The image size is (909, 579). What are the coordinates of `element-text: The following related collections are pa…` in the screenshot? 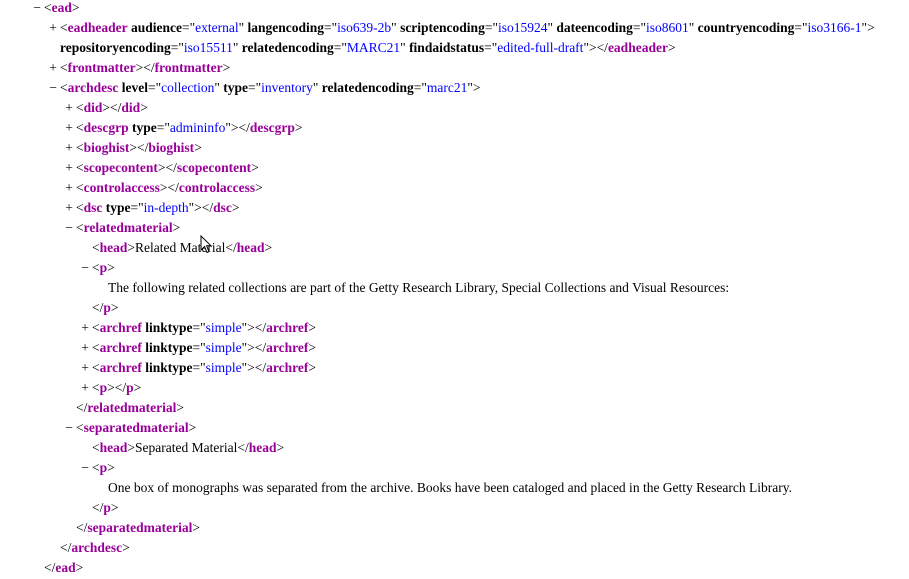 It's located at (419, 287).